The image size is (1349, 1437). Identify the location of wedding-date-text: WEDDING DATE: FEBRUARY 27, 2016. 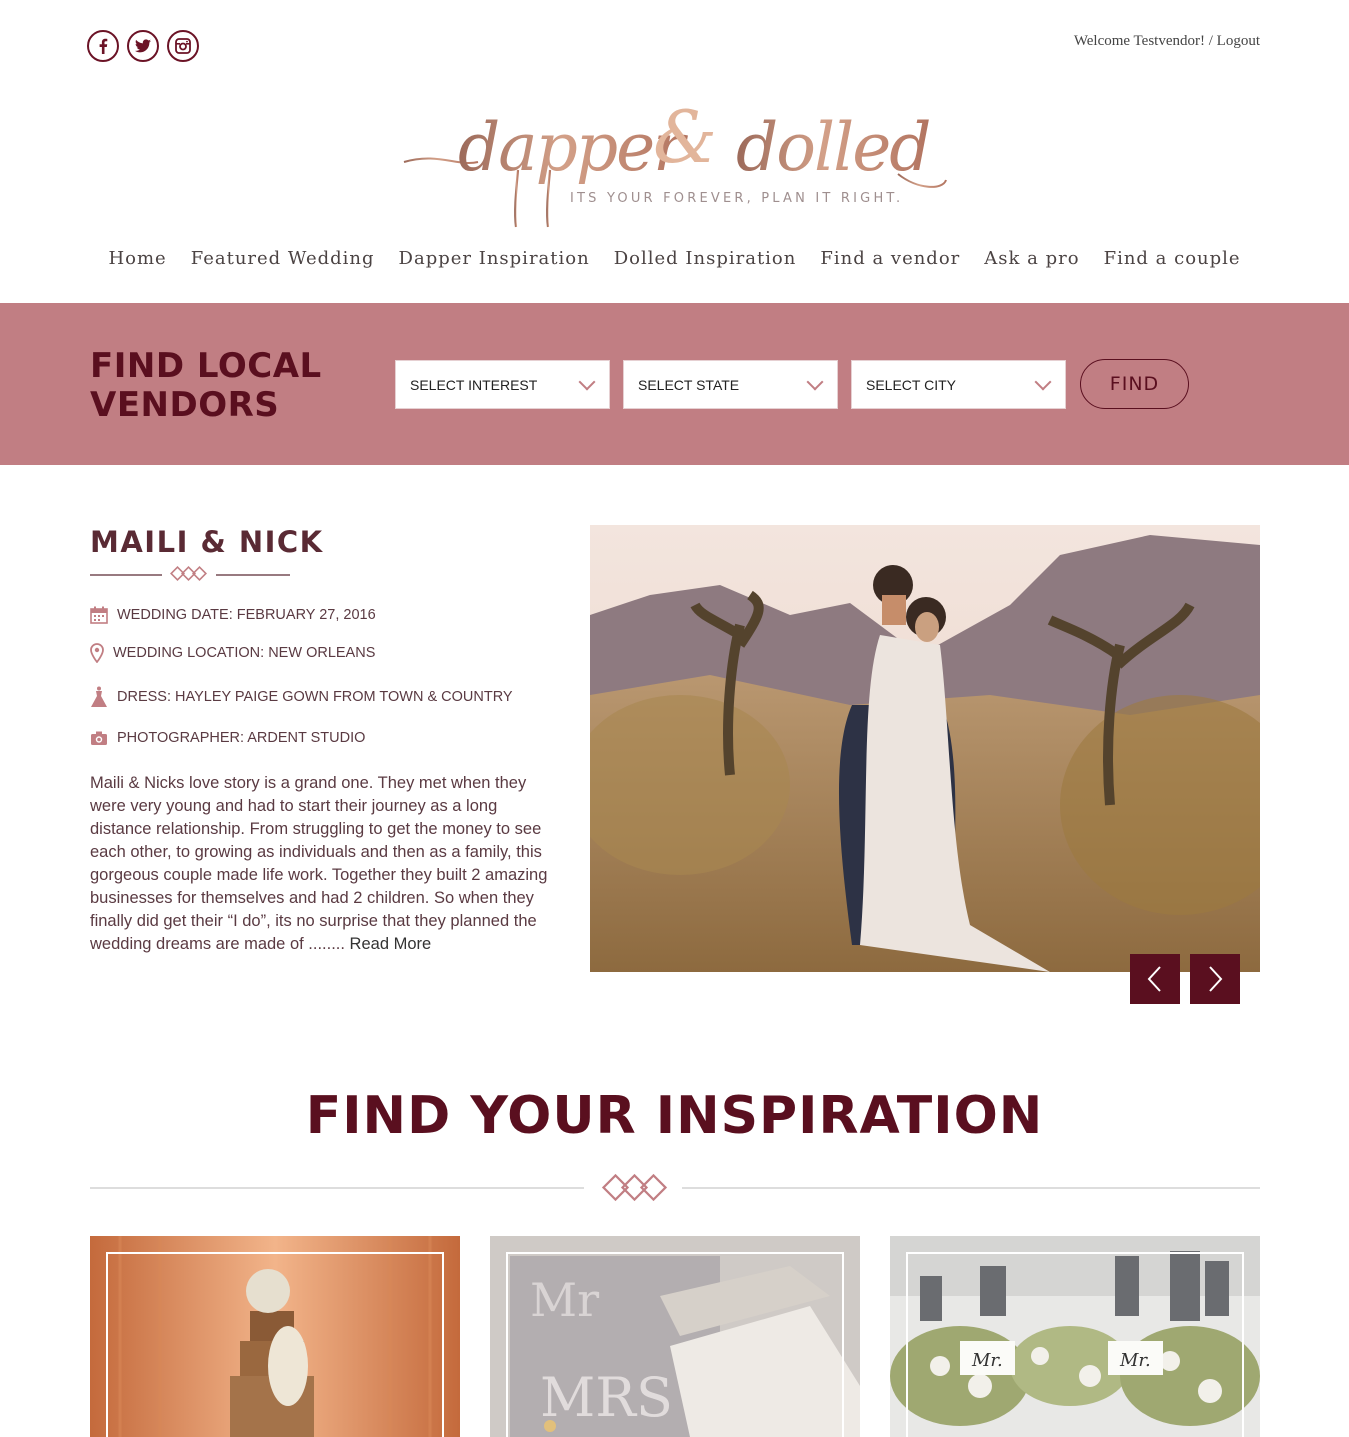
(246, 615).